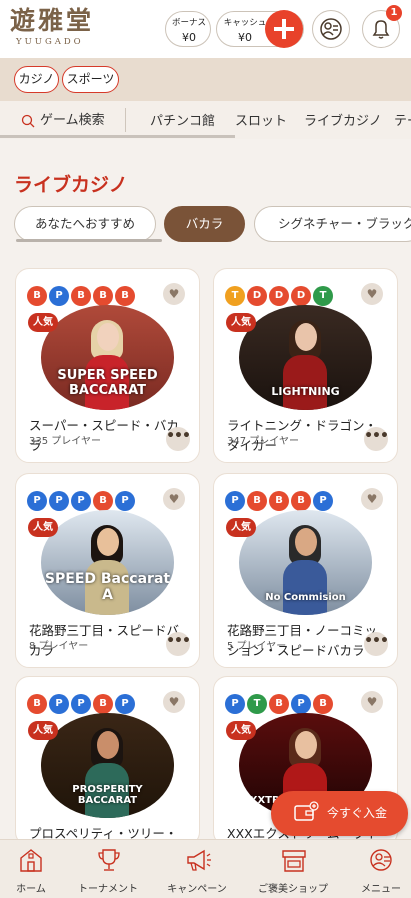  I want to click on category-bar: カジノ スポーツ, so click(205, 79).